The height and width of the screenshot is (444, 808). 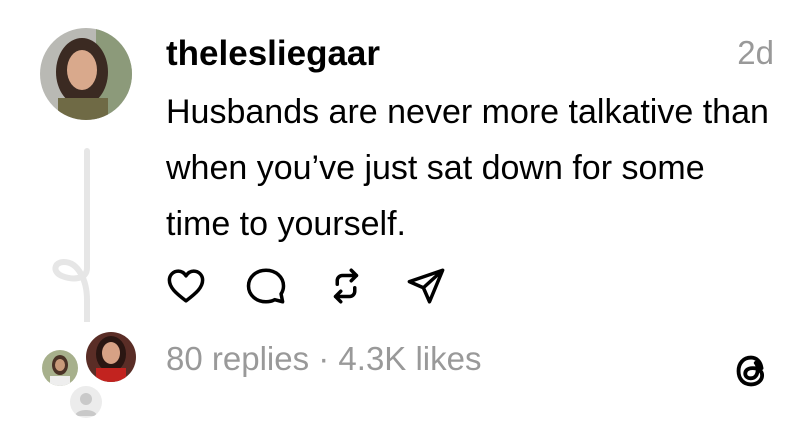 I want to click on likes-count: 4.3K likes, so click(x=409, y=358).